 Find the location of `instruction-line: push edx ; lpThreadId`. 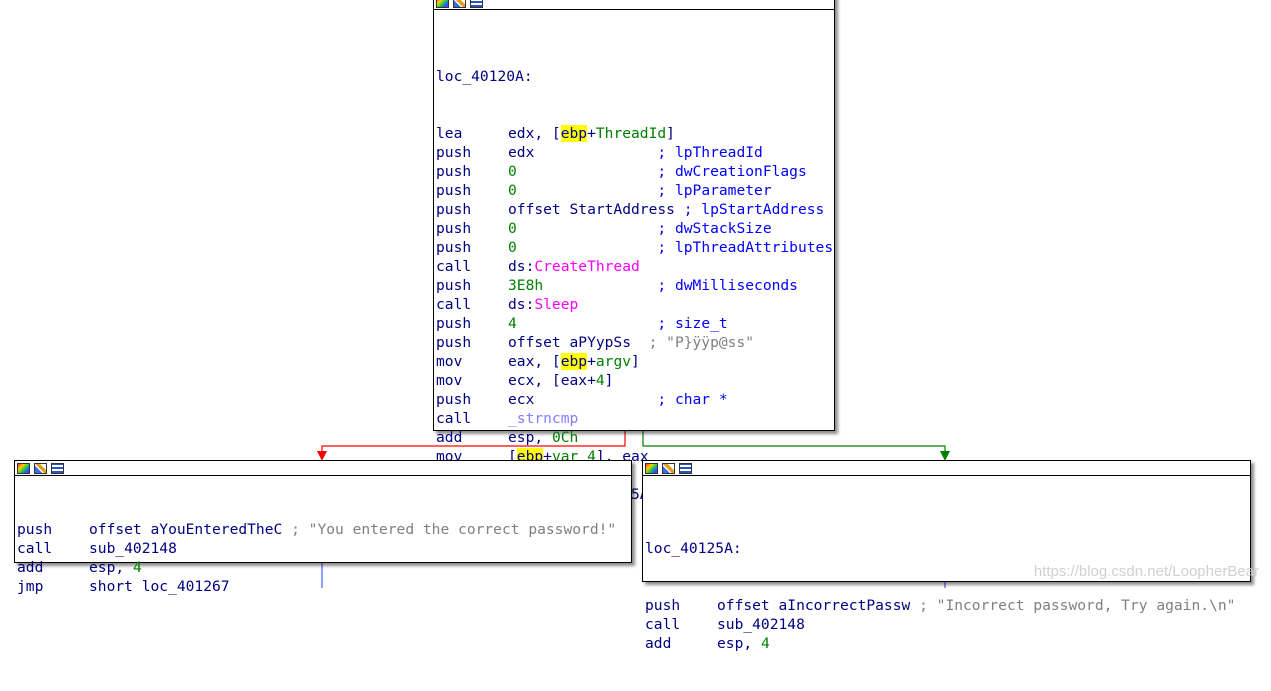

instruction-line: push edx ; lpThreadId is located at coordinates (635, 152).